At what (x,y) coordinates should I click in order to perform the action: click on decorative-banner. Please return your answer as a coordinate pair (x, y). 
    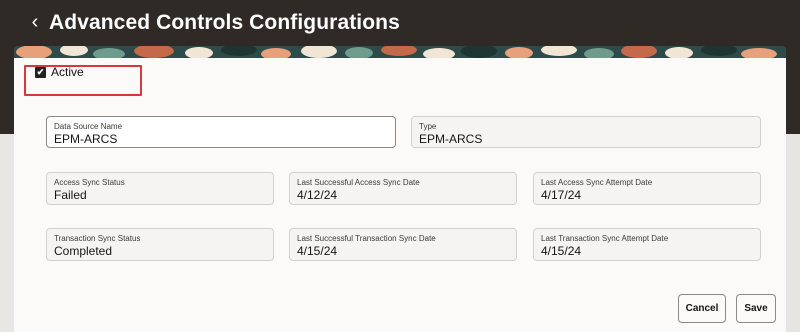
    Looking at the image, I should click on (400, 52).